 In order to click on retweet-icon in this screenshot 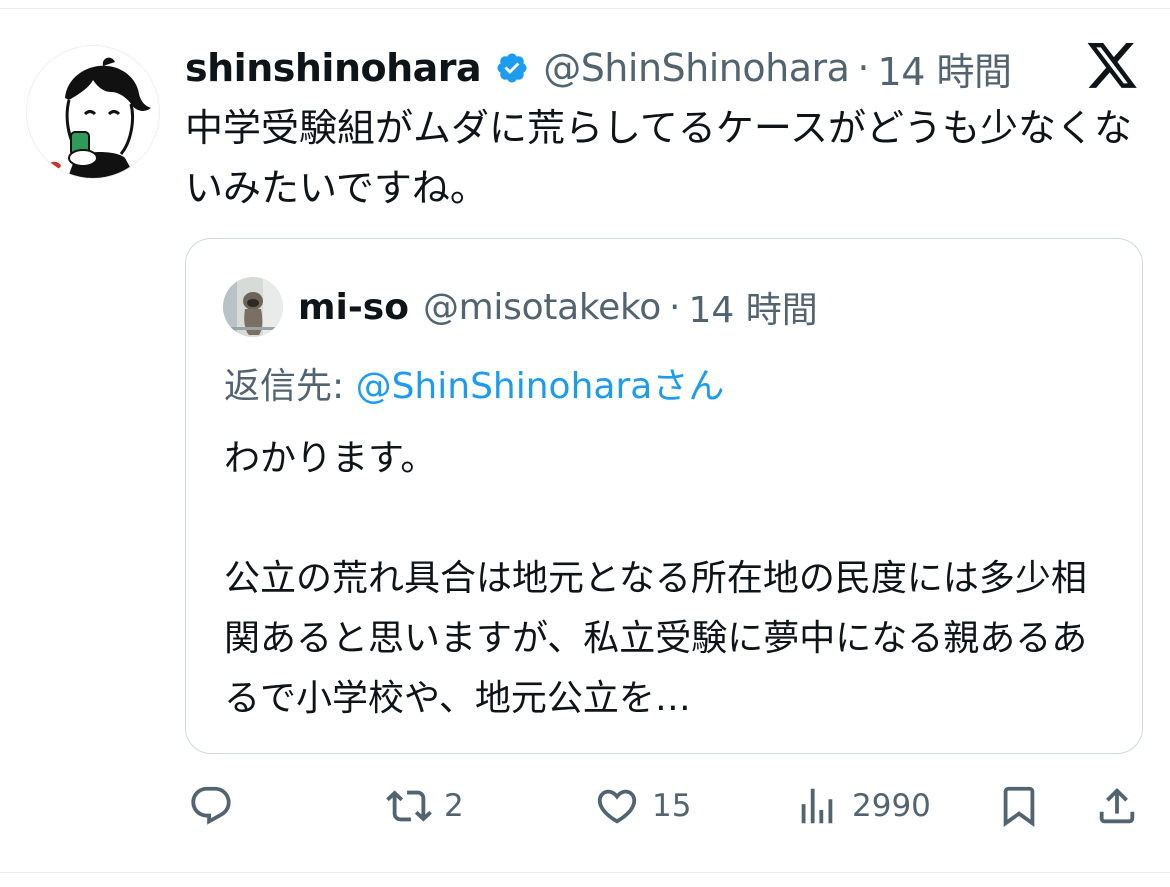, I will do `click(409, 806)`.